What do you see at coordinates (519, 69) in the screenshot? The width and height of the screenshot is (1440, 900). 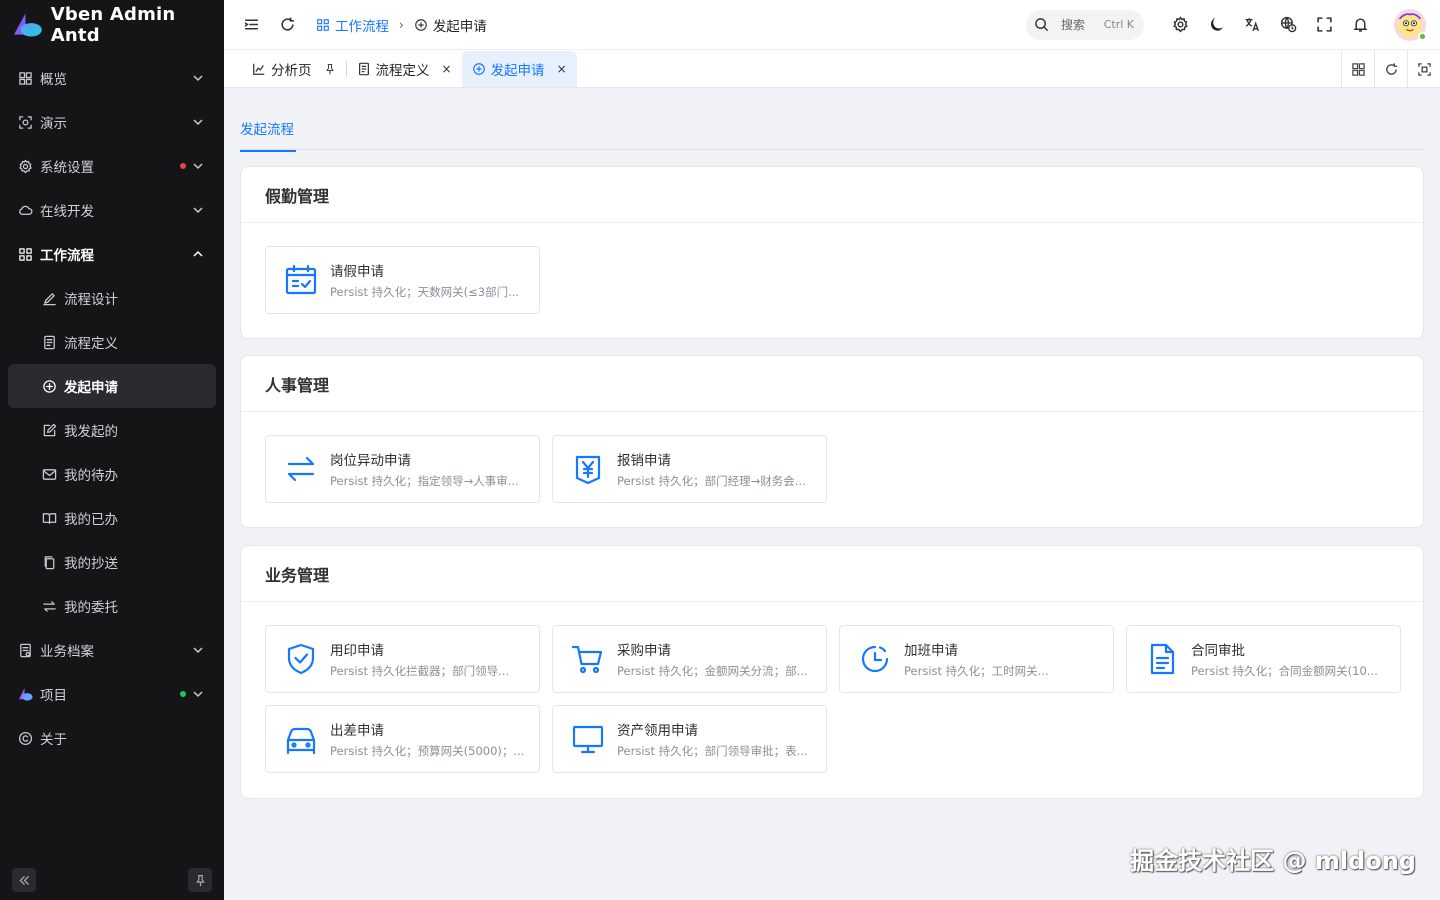 I see `tab-start-request: 发起申请 ×` at bounding box center [519, 69].